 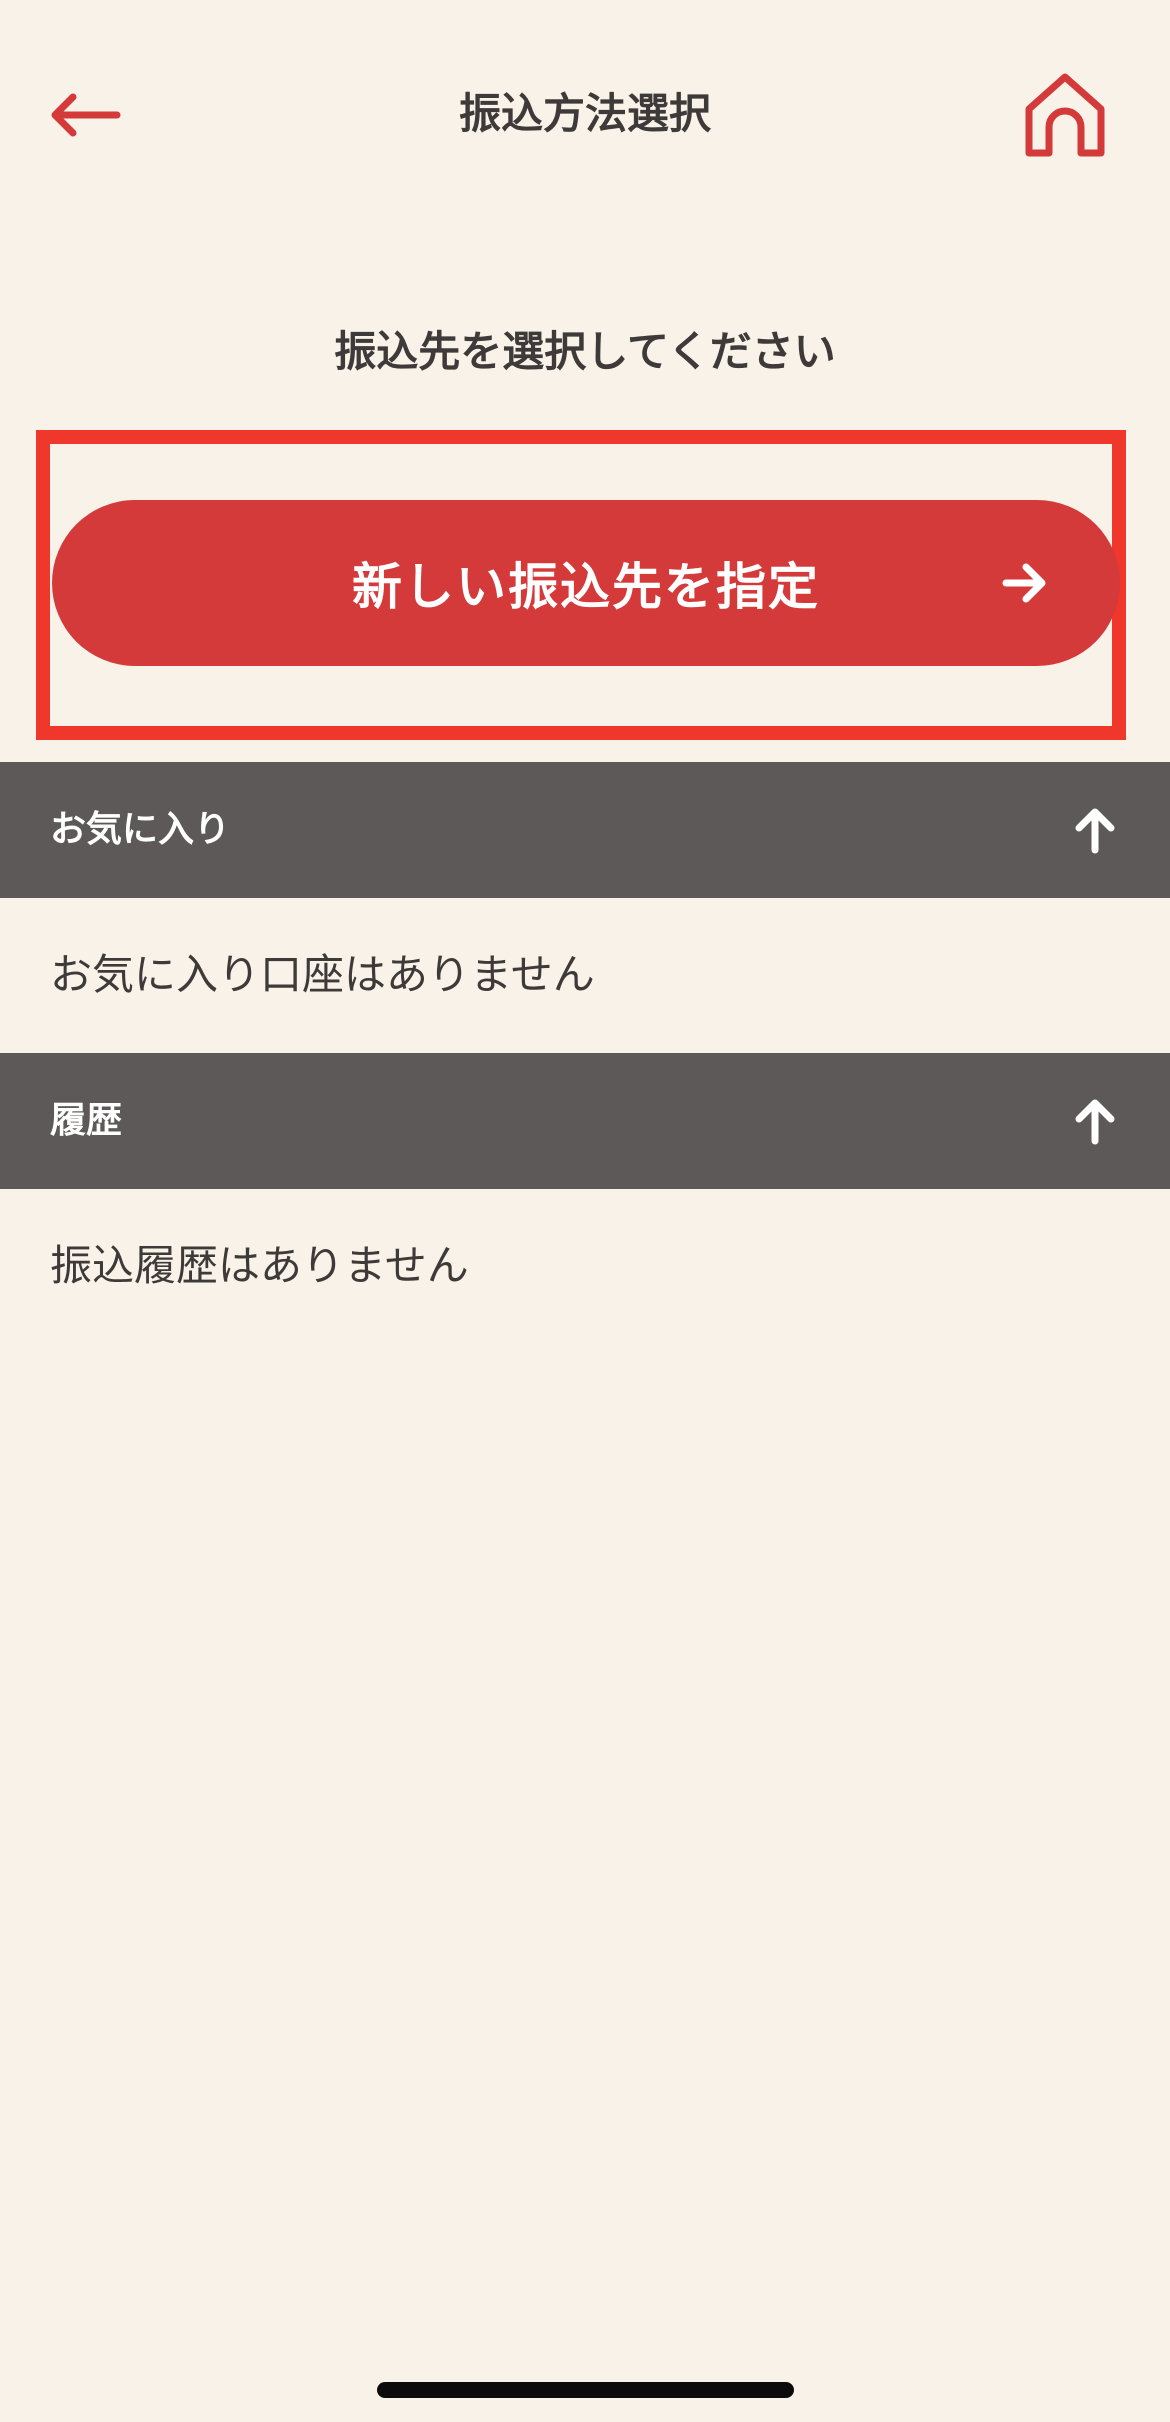 What do you see at coordinates (585, 1121) in the screenshot?
I see `history-section-header: 履歴` at bounding box center [585, 1121].